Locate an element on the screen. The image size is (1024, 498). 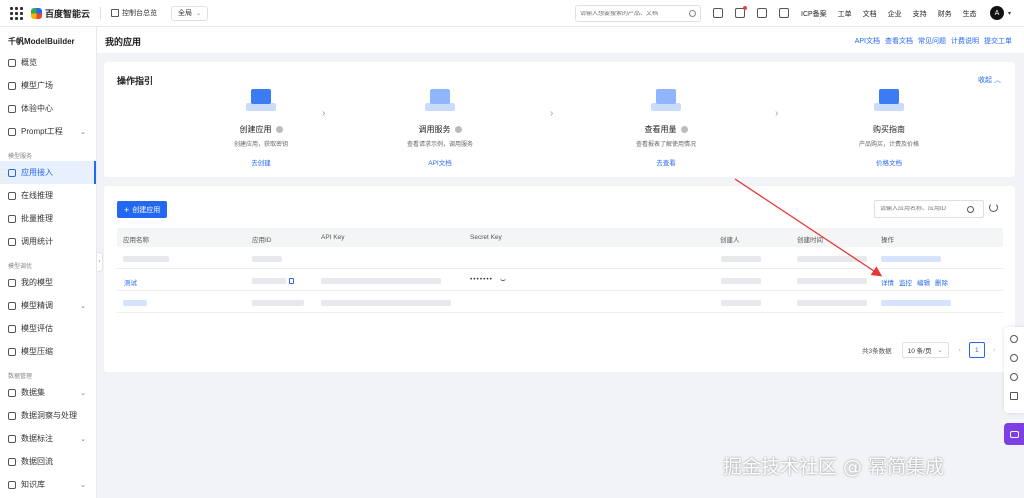
sidebar-item-app-access: 应用接入 is located at coordinates (48, 172).